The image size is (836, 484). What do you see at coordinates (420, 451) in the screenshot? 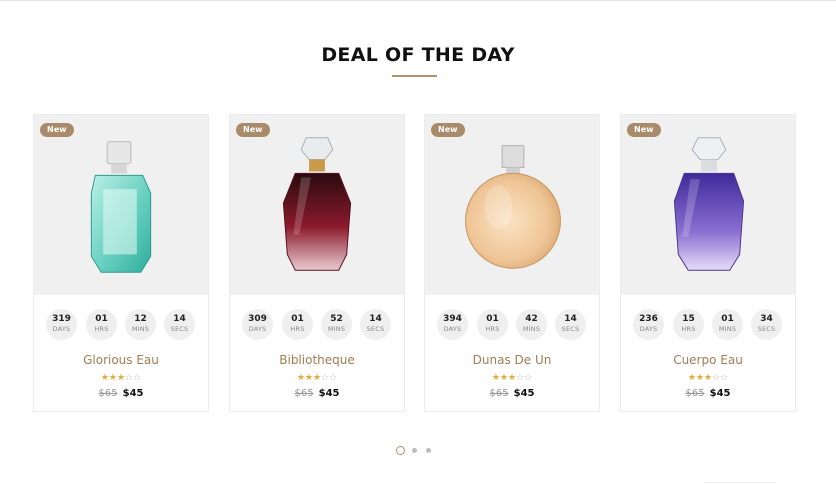
I see `carousel-pagination` at bounding box center [420, 451].